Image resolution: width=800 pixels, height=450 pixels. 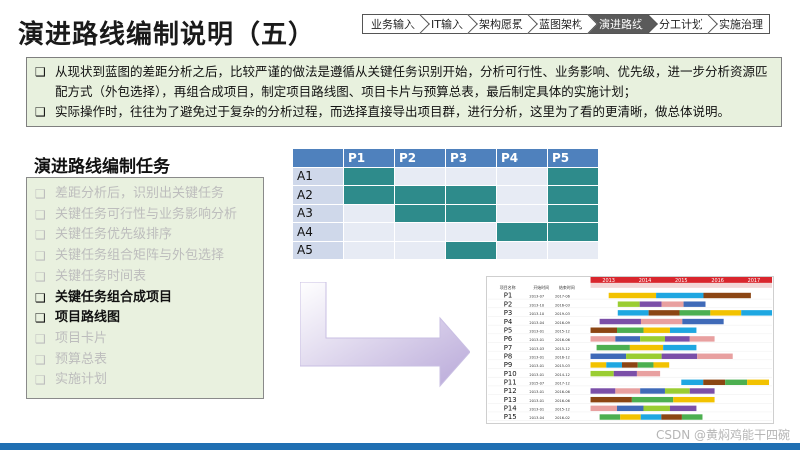 I want to click on task-item: ❑ 关键任务可行性与业务影响分析, so click(x=149, y=215).